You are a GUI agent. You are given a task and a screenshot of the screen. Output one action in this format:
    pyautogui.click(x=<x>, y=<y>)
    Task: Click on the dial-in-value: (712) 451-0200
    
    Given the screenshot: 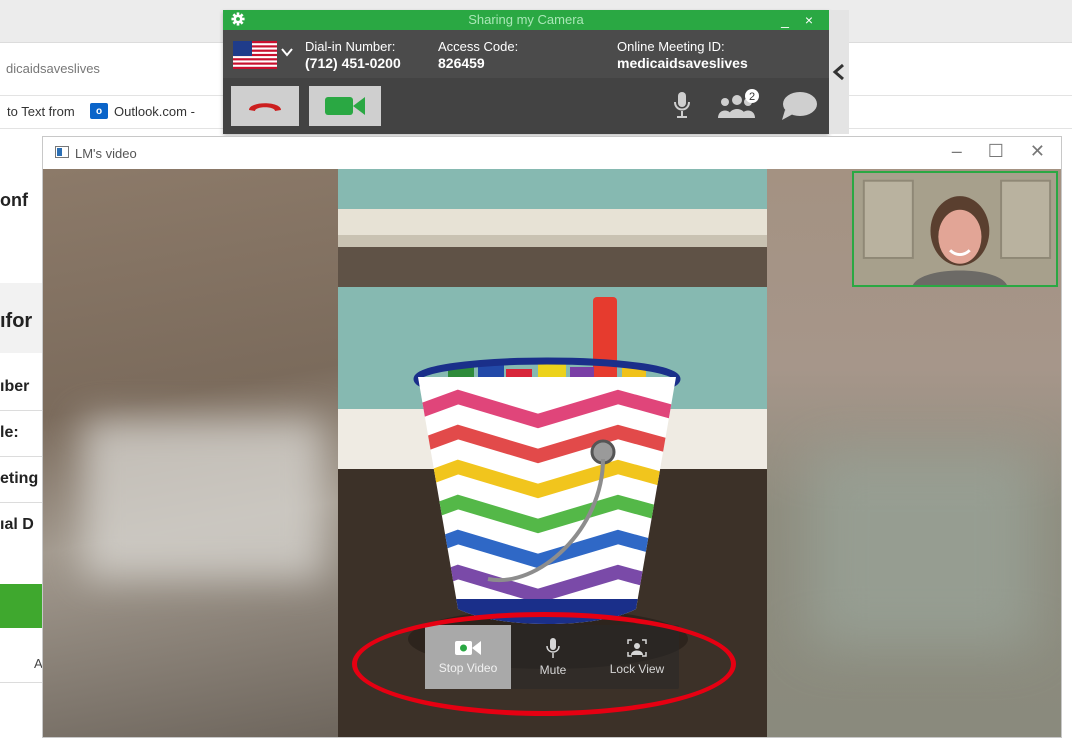 What is the action you would take?
    pyautogui.click(x=353, y=63)
    